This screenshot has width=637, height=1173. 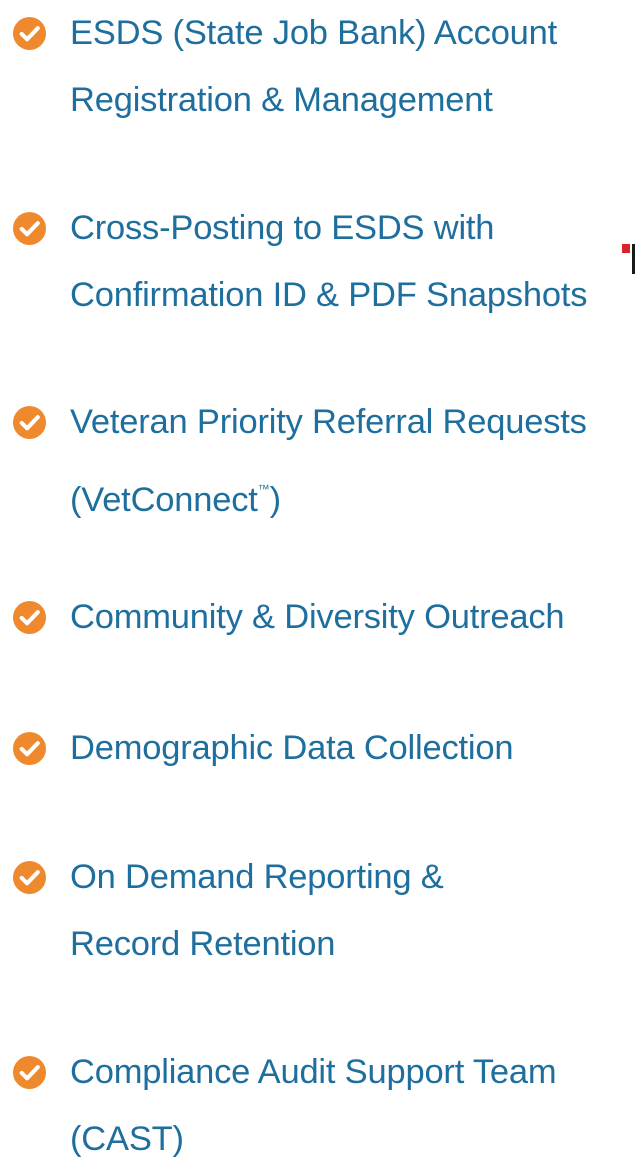 What do you see at coordinates (263, 489) in the screenshot?
I see `trademark-symbol: ™` at bounding box center [263, 489].